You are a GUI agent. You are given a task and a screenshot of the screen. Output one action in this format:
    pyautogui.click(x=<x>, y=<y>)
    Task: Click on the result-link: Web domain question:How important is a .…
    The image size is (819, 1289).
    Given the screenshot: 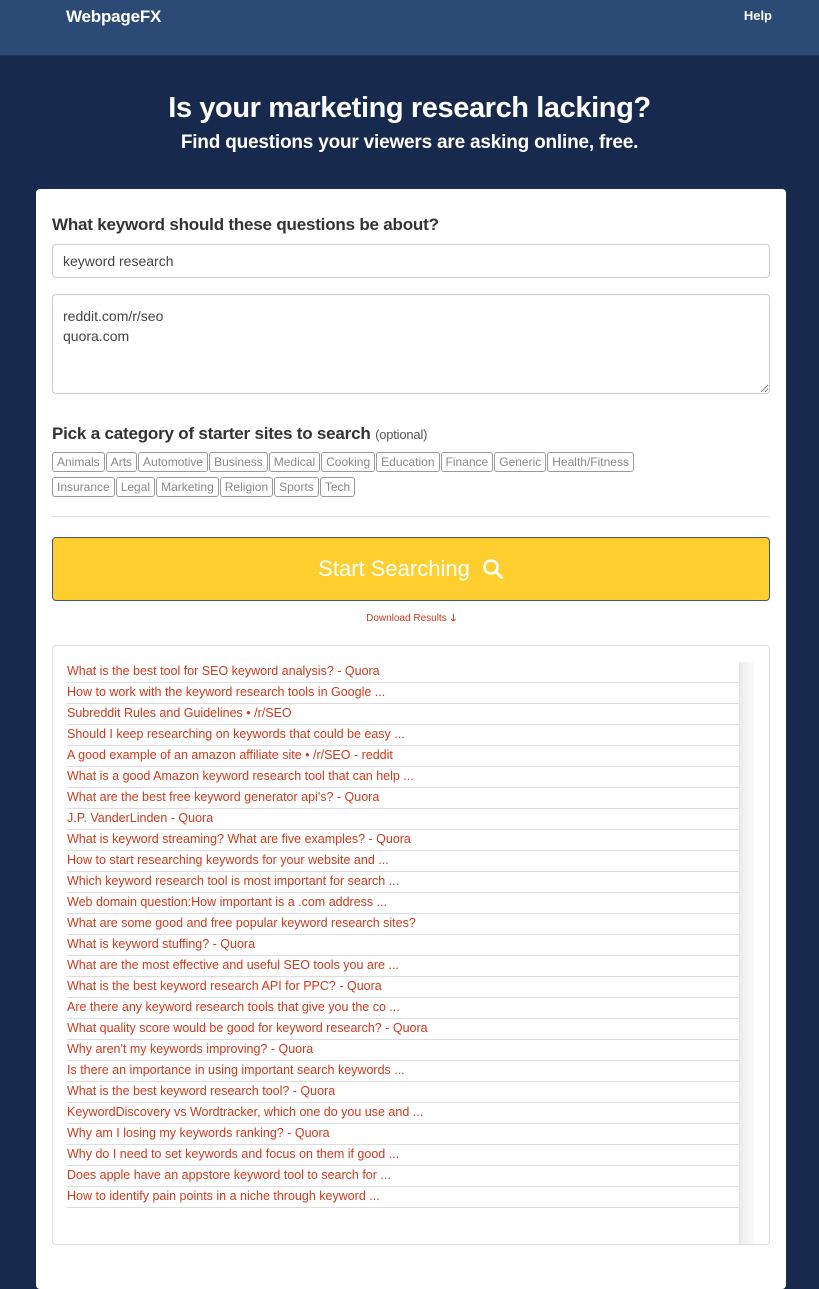 What is the action you would take?
    pyautogui.click(x=227, y=902)
    